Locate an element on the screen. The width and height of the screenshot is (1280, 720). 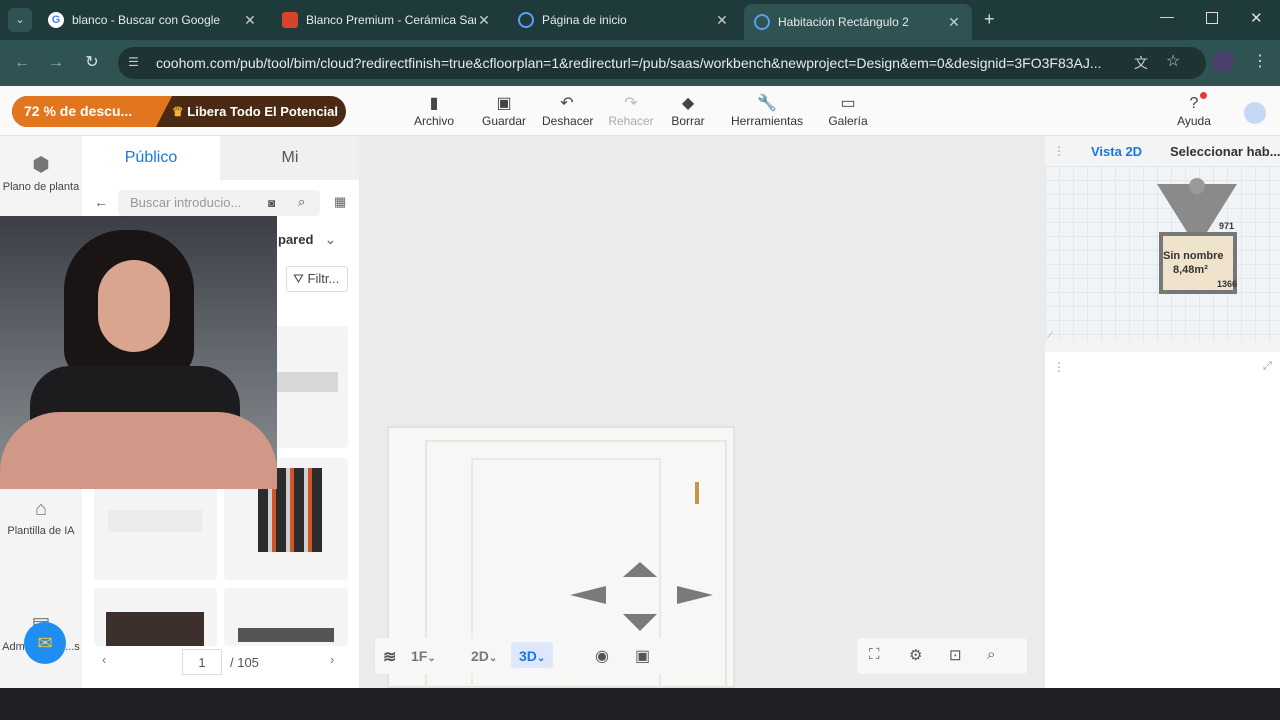
browser-tab-inicio: Página de inicio ✕ is located at coordinates (624, 20).